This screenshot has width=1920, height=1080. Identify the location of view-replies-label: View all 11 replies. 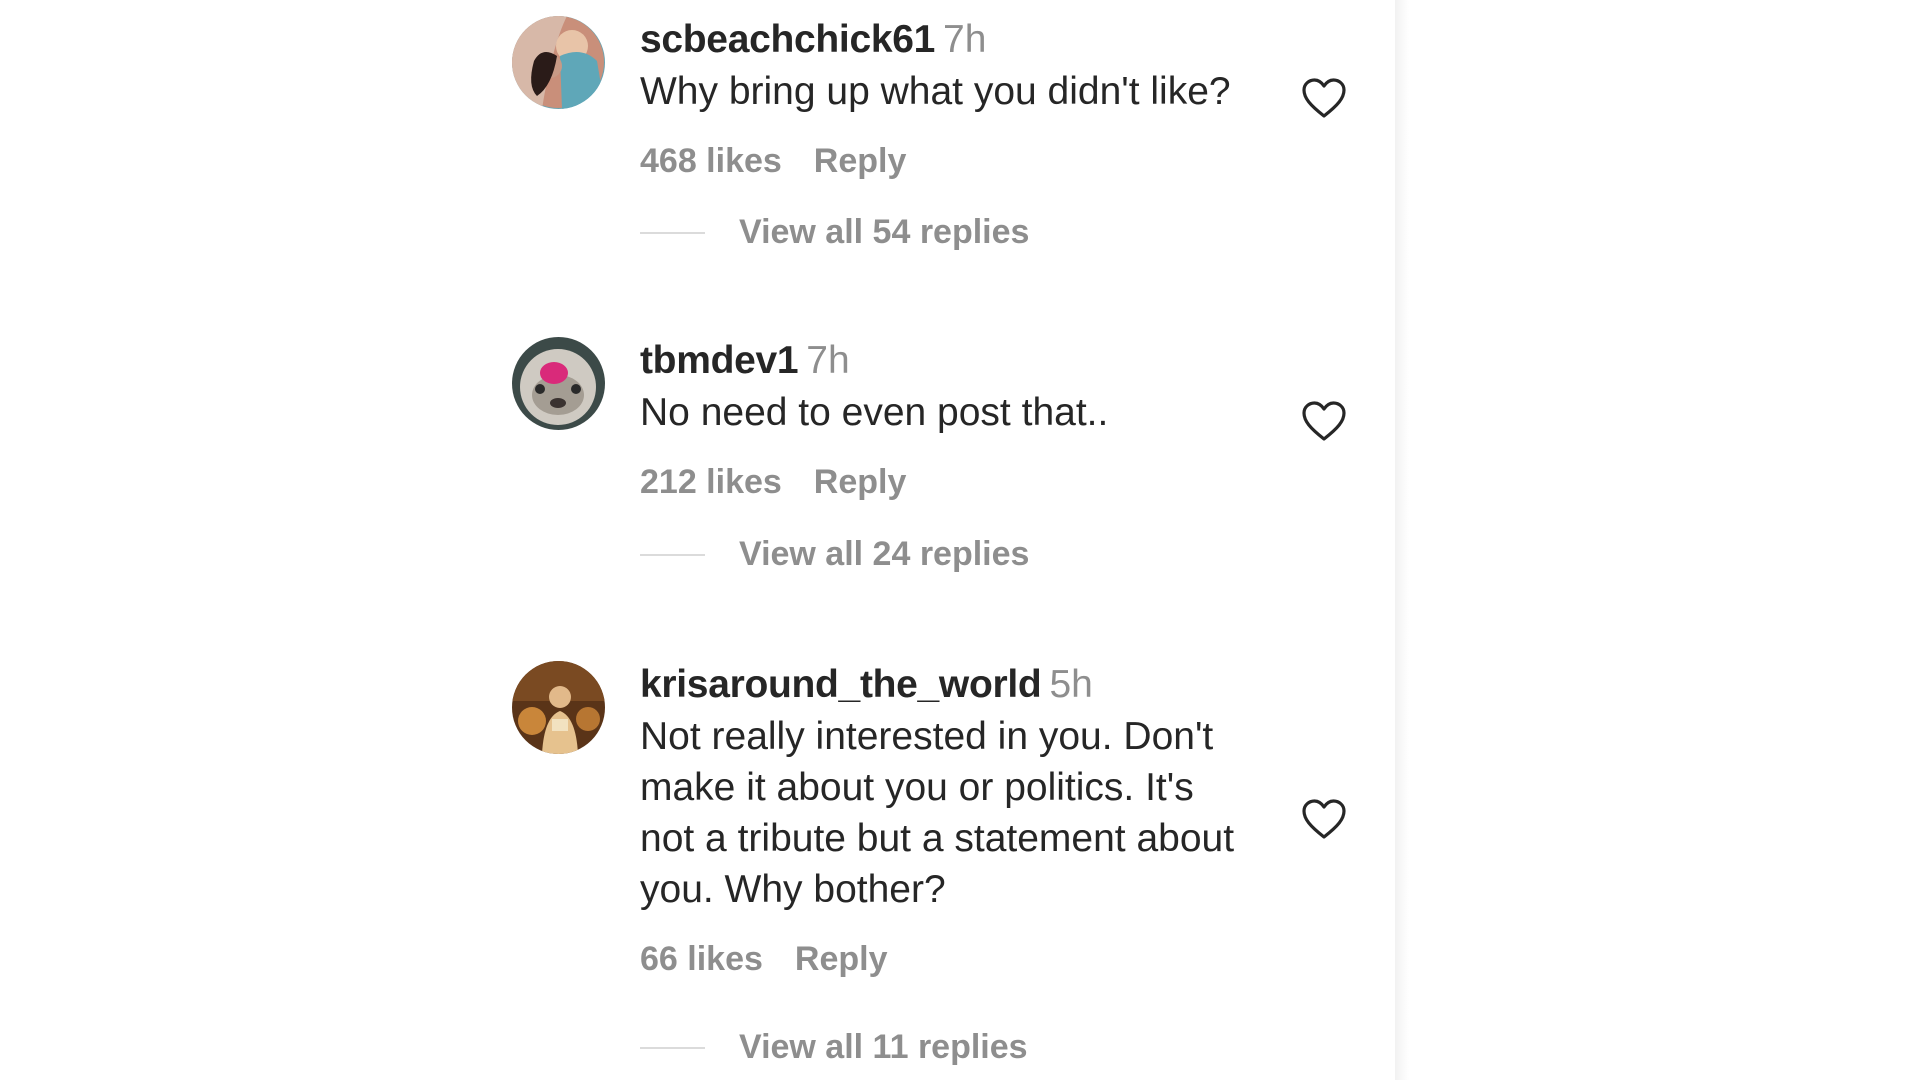
(883, 1047).